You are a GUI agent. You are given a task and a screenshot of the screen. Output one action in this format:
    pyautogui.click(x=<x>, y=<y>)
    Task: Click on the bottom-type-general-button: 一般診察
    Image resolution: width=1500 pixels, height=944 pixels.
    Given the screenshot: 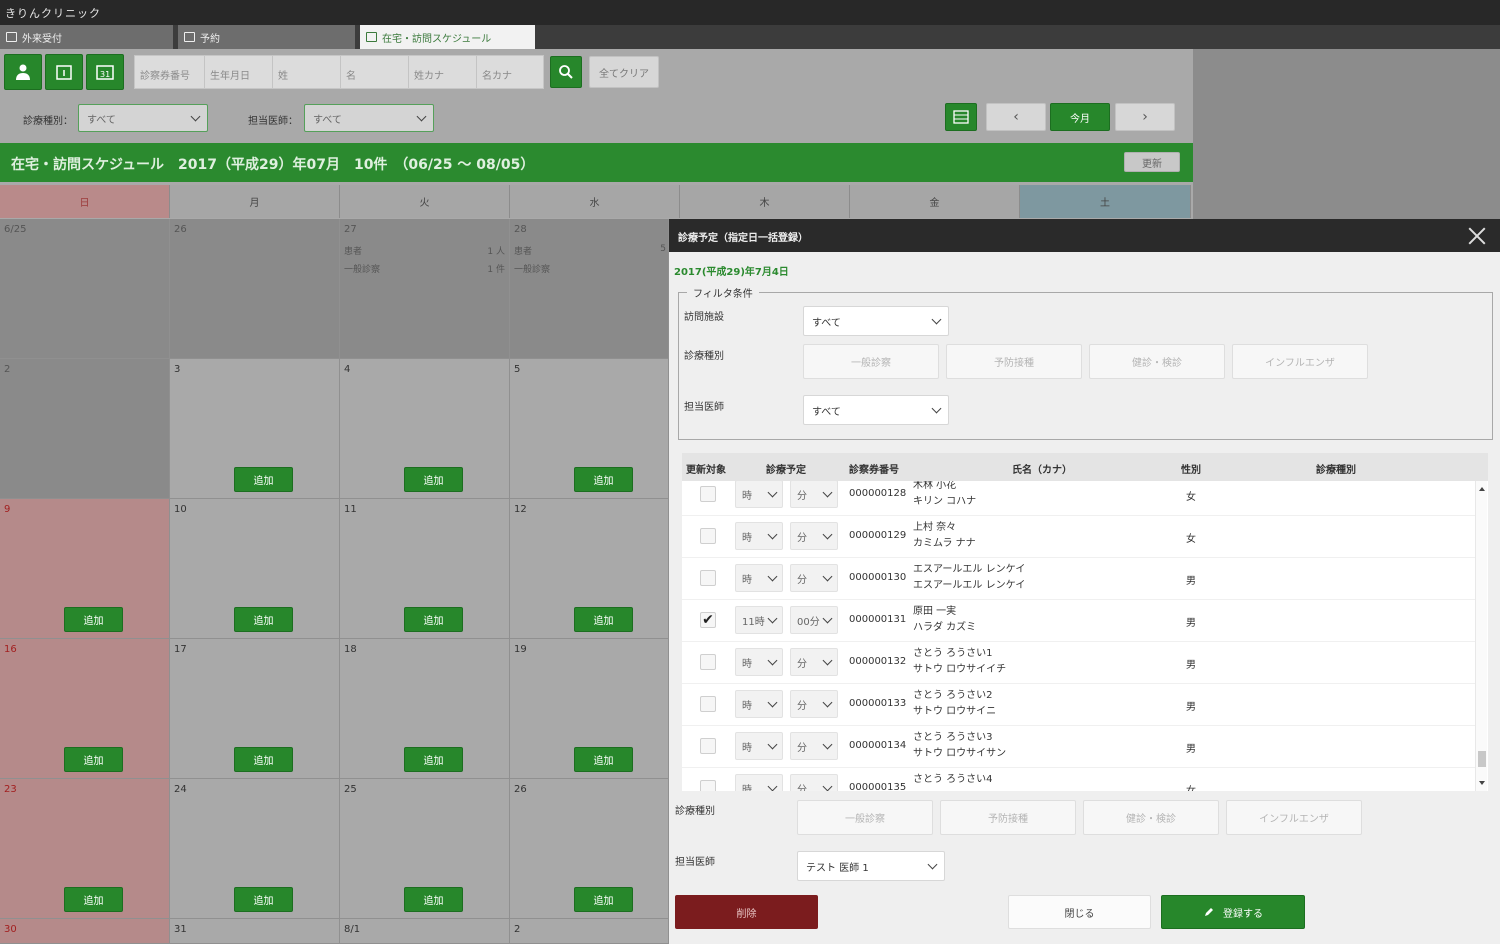 What is the action you would take?
    pyautogui.click(x=865, y=817)
    